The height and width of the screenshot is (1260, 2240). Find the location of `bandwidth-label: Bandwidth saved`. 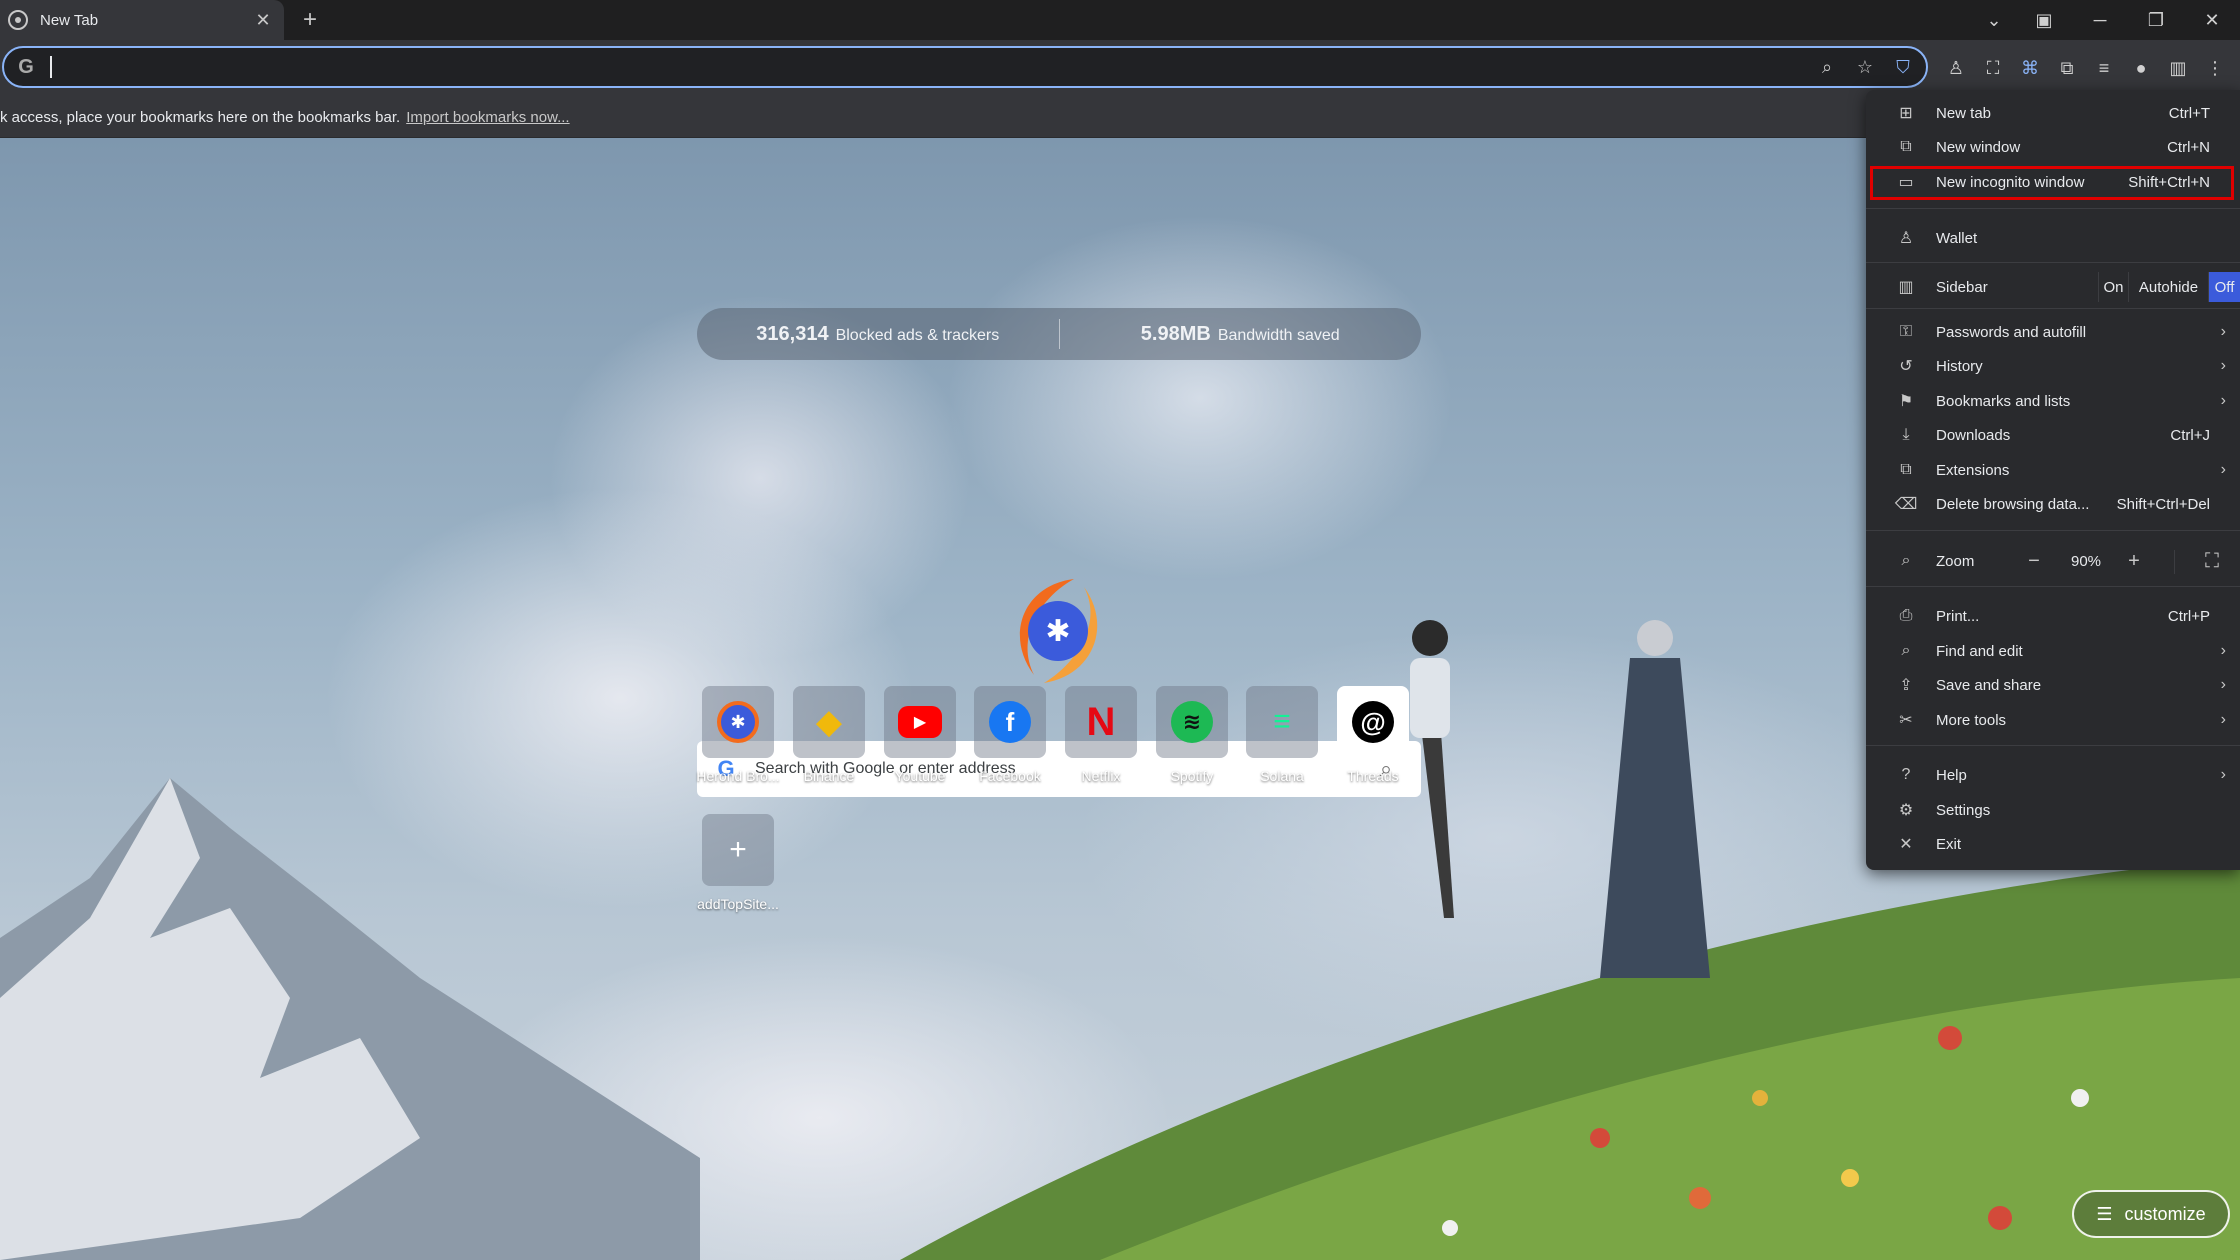

bandwidth-label: Bandwidth saved is located at coordinates (1278, 335).